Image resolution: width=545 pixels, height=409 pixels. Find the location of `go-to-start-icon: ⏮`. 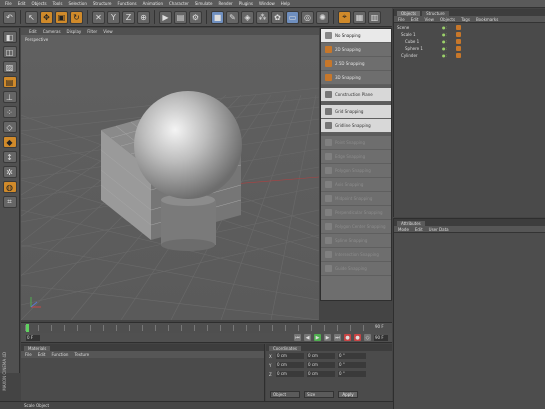

go-to-start-icon: ⏮ is located at coordinates (297, 337).